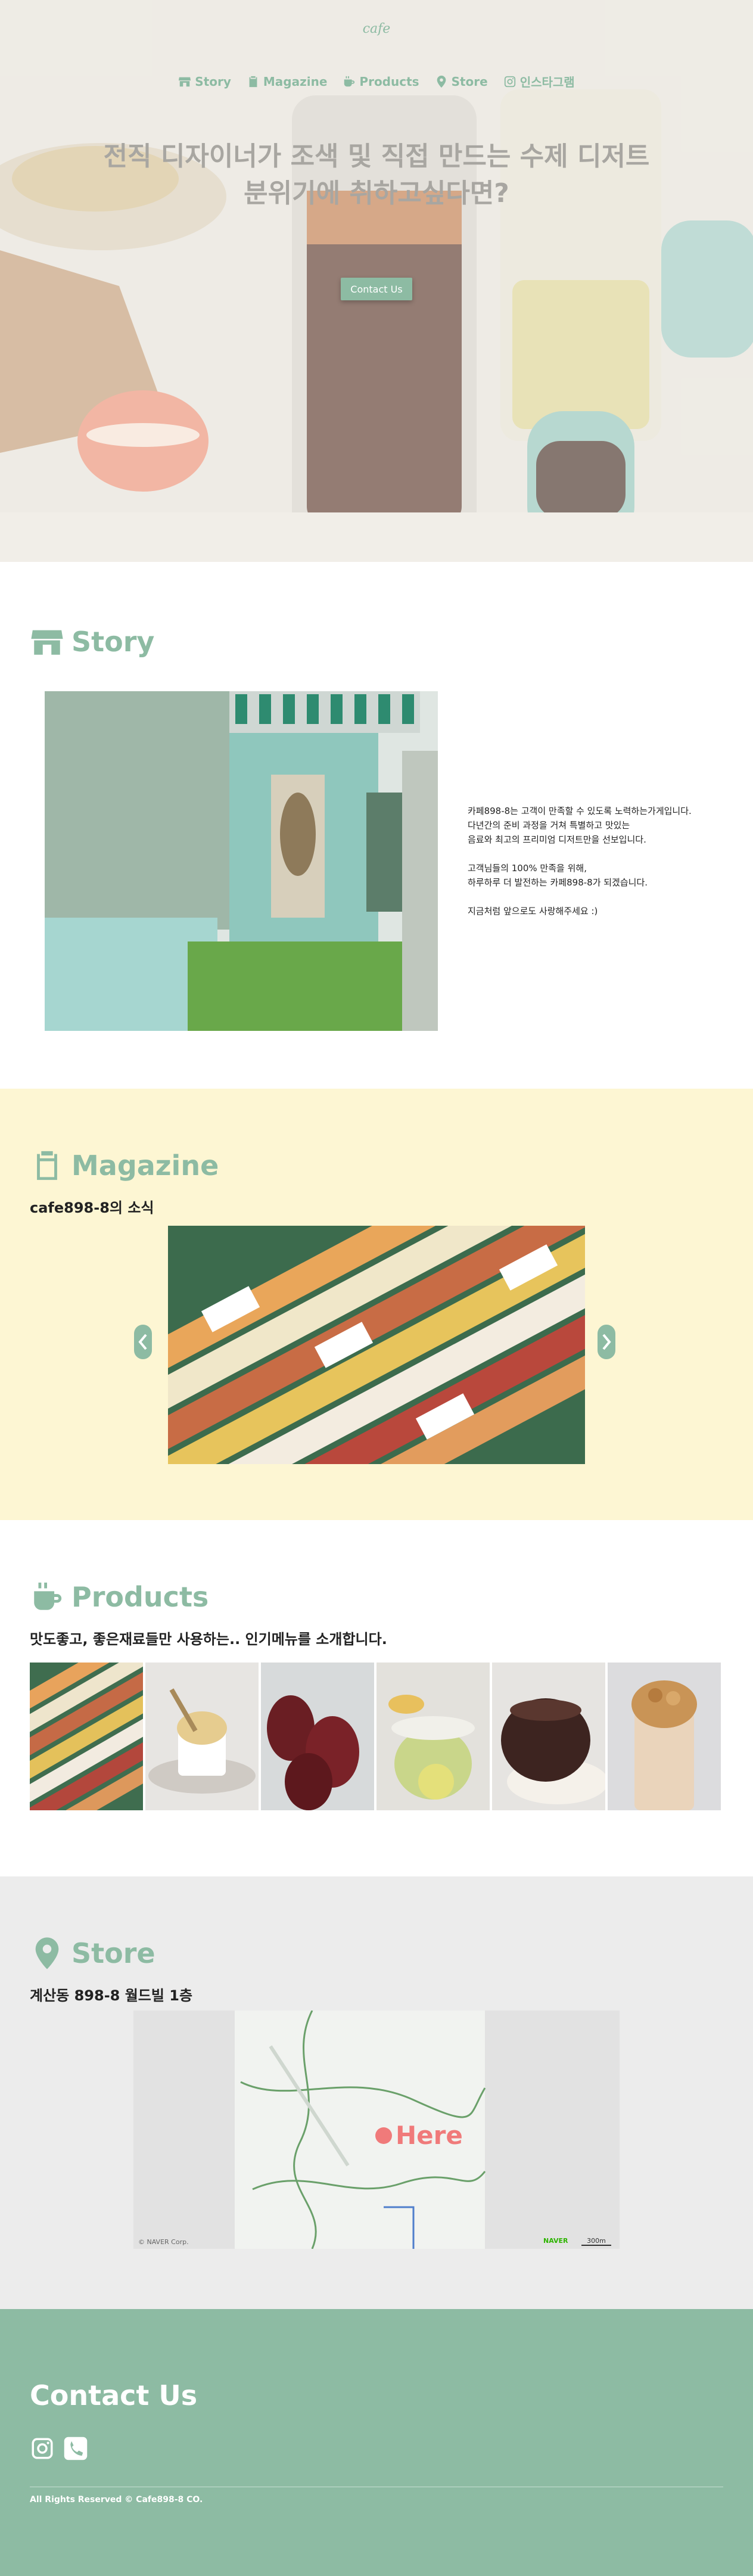 Image resolution: width=753 pixels, height=2576 pixels. What do you see at coordinates (114, 2395) in the screenshot?
I see `footer-title: Contact Us` at bounding box center [114, 2395].